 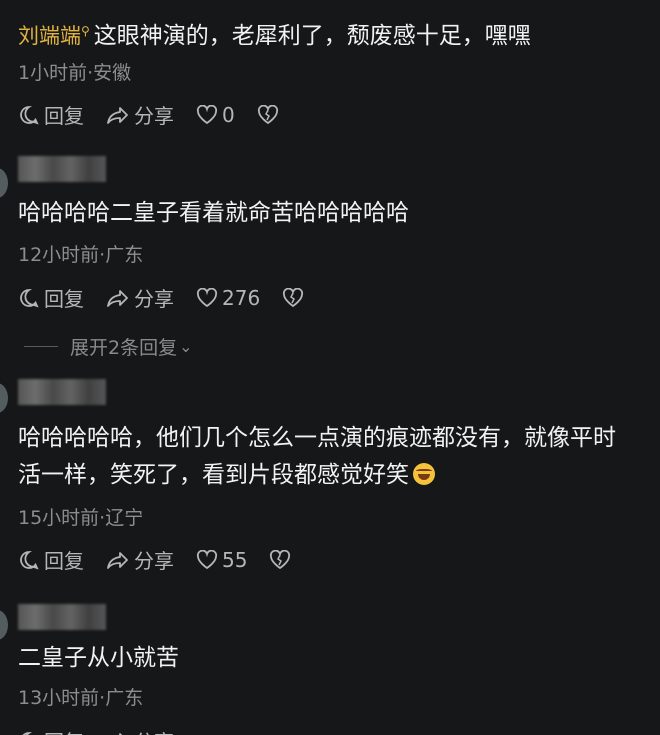 I want to click on like-button: 55, so click(x=221, y=560).